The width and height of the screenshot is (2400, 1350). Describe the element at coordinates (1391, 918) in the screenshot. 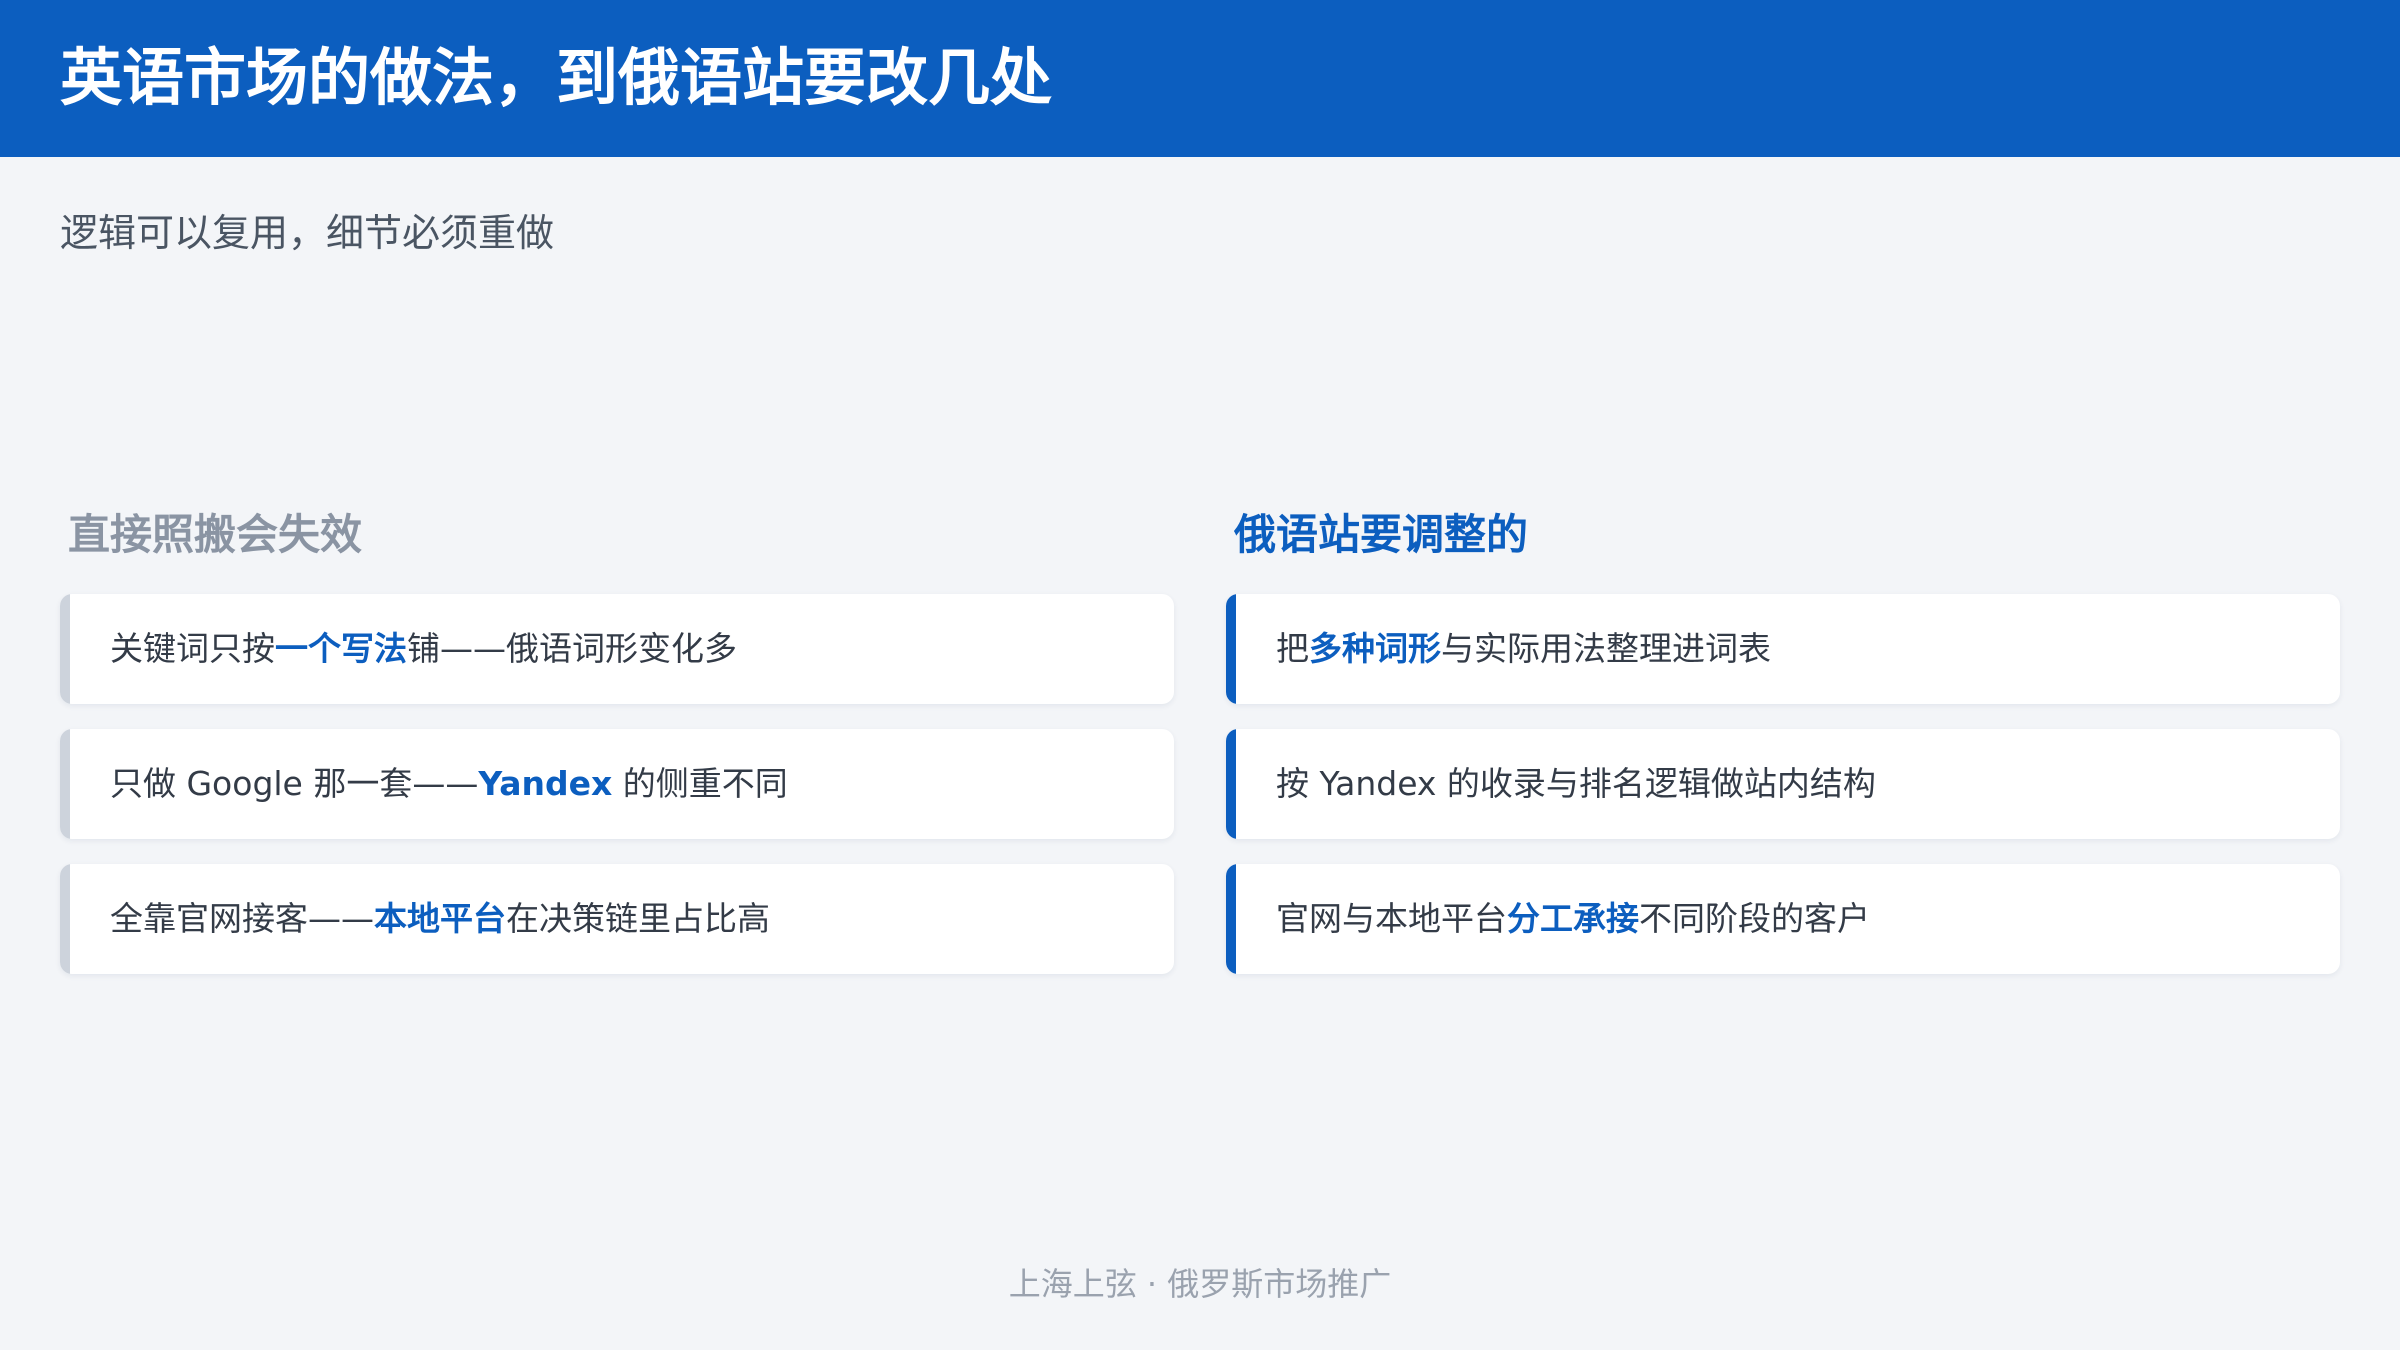

I see `card-text-pre: 官网与本地平台` at that location.